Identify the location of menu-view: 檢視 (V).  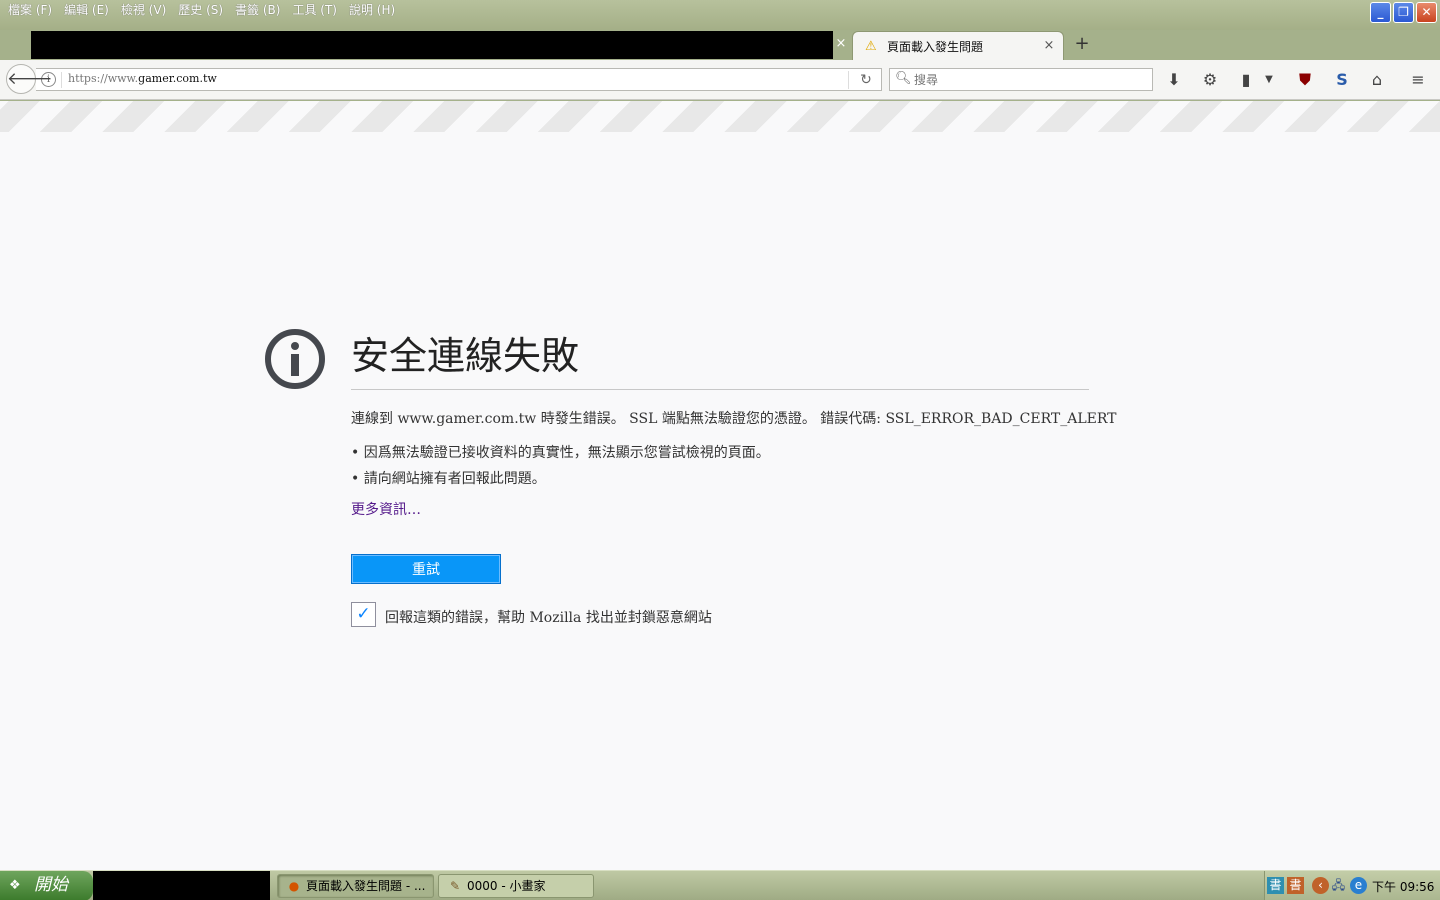
(145, 10).